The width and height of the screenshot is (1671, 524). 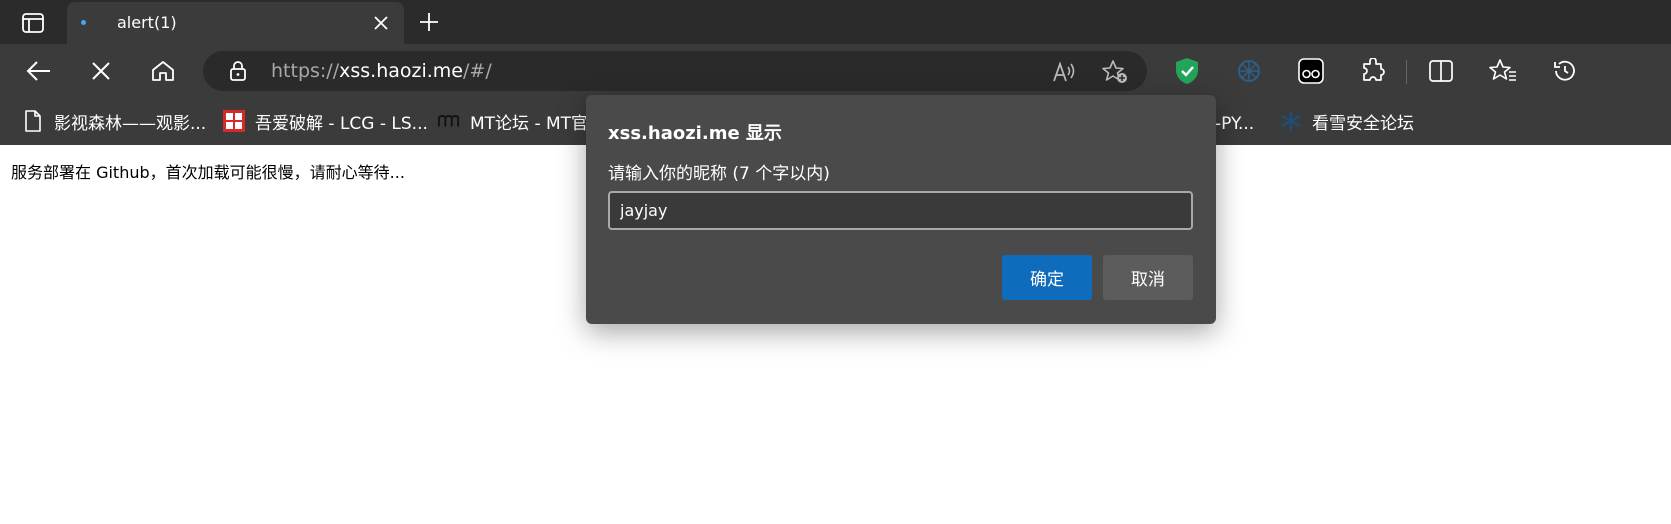 I want to click on url-text: https://xss.haozi.me/#/, so click(x=381, y=71).